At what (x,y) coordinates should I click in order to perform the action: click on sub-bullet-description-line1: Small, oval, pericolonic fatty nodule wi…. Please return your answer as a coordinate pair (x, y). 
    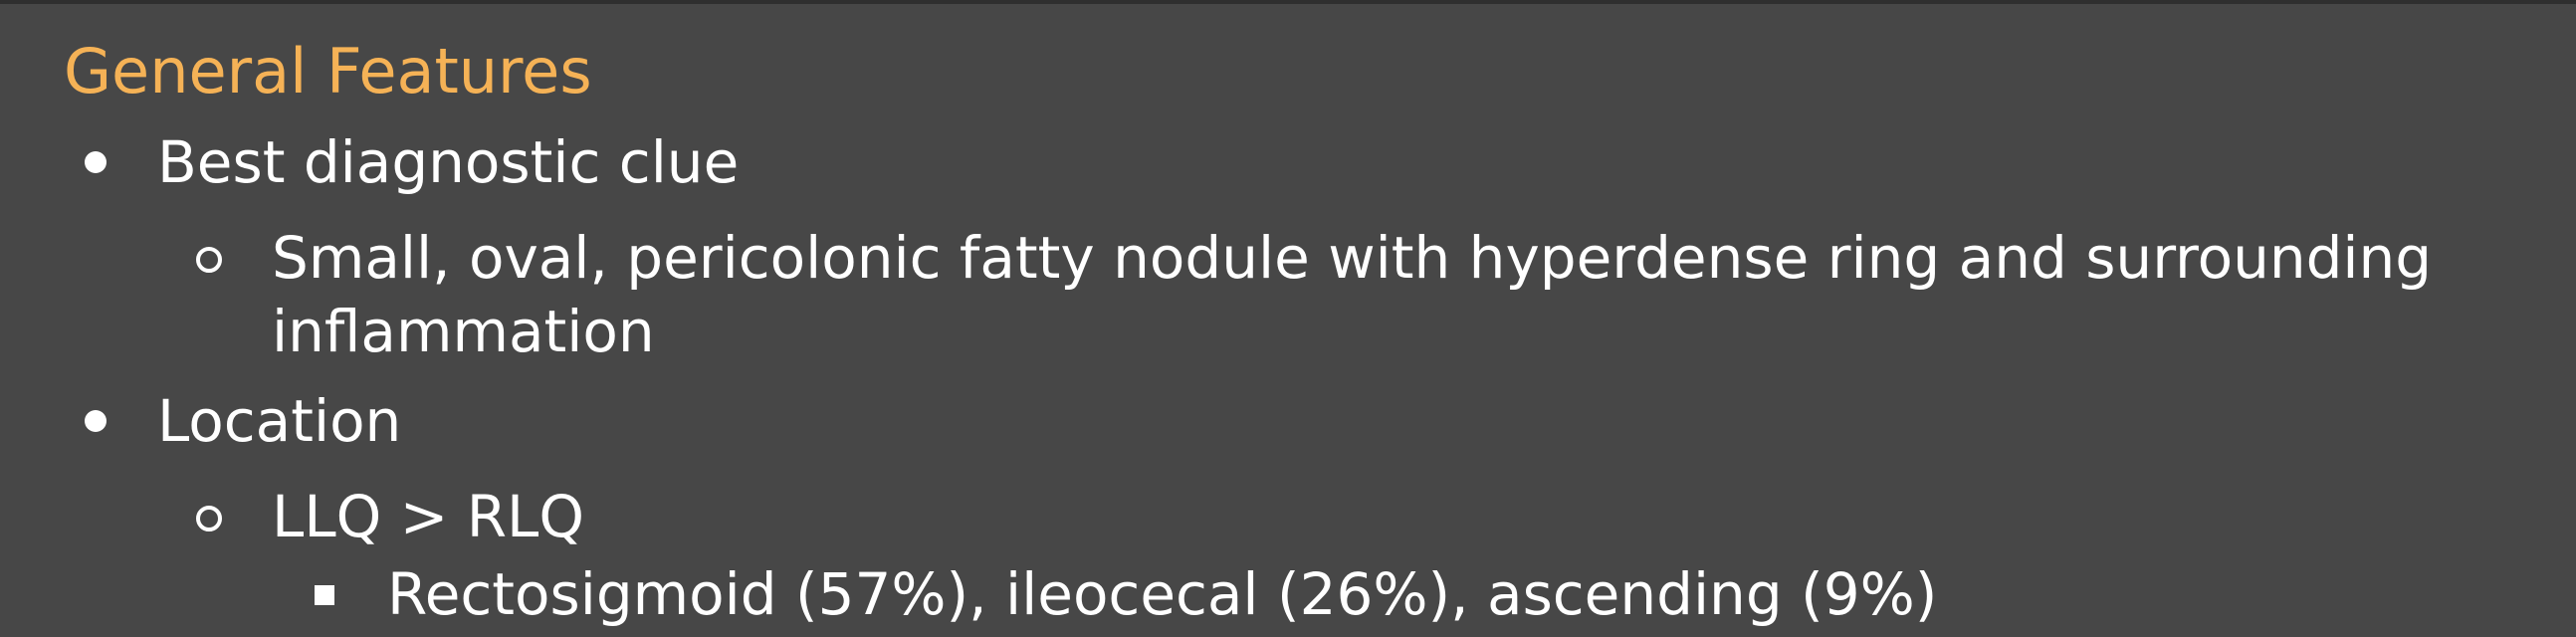
    Looking at the image, I should click on (1352, 258).